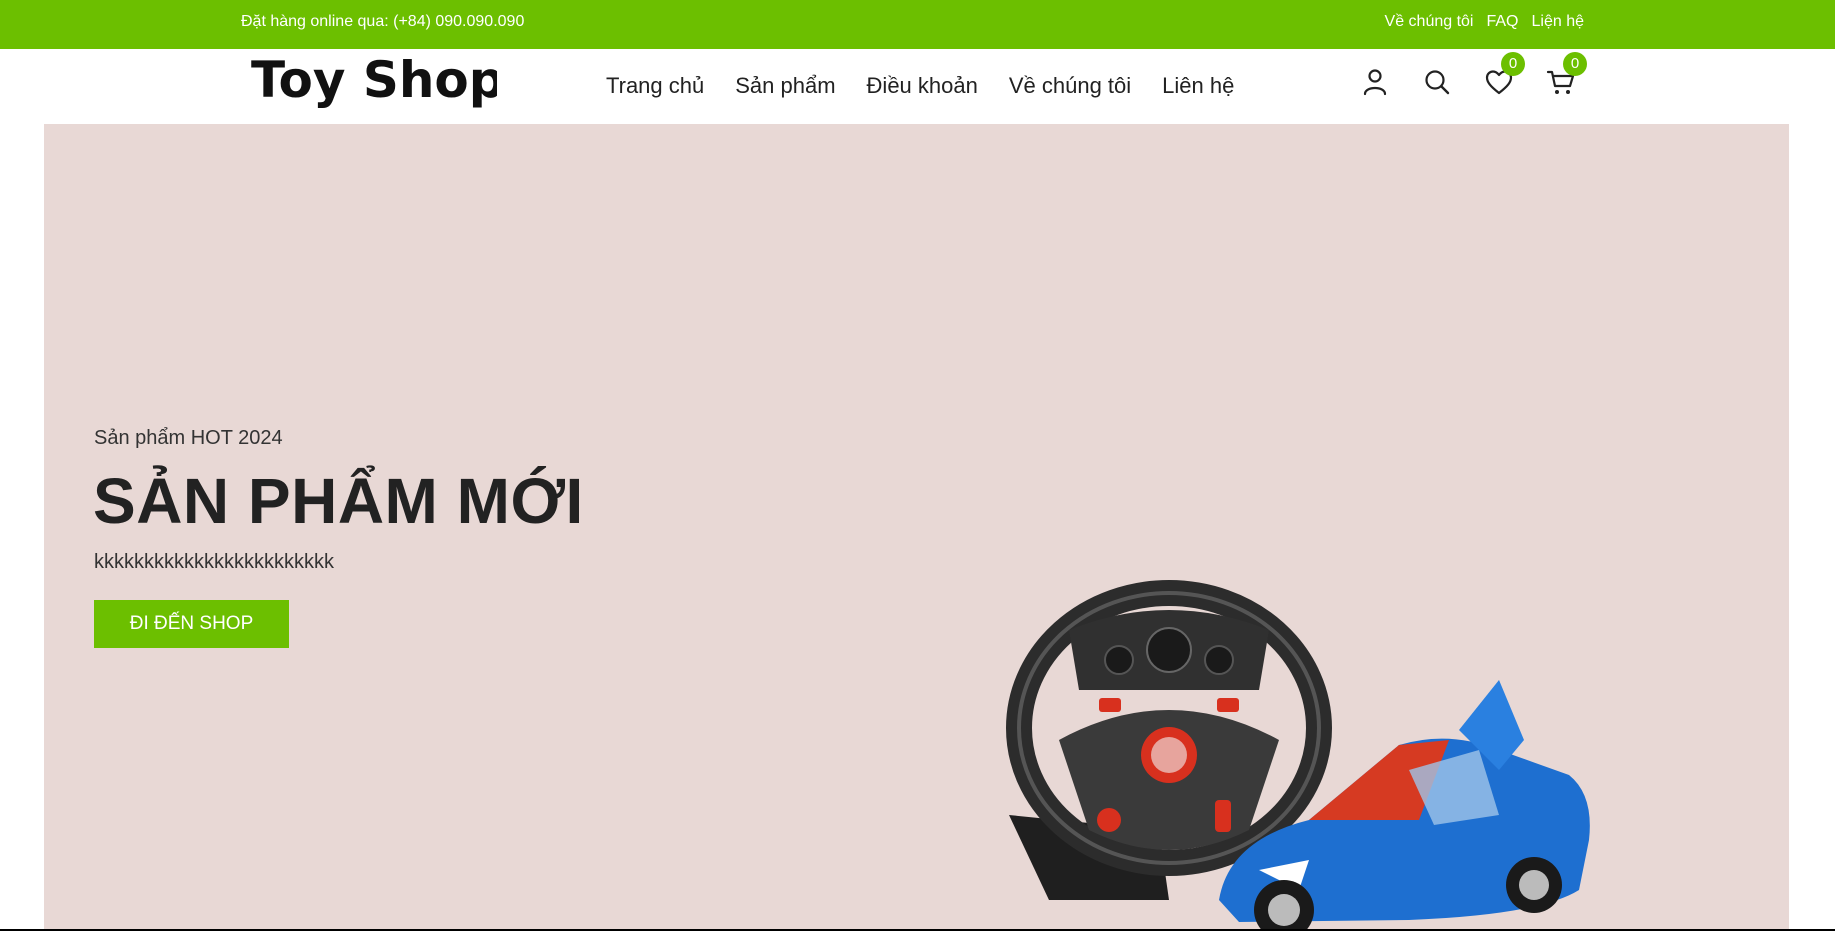  What do you see at coordinates (383, 21) in the screenshot?
I see `hotline-text: Đặt hàng online qua: (+84) 090.090.090` at bounding box center [383, 21].